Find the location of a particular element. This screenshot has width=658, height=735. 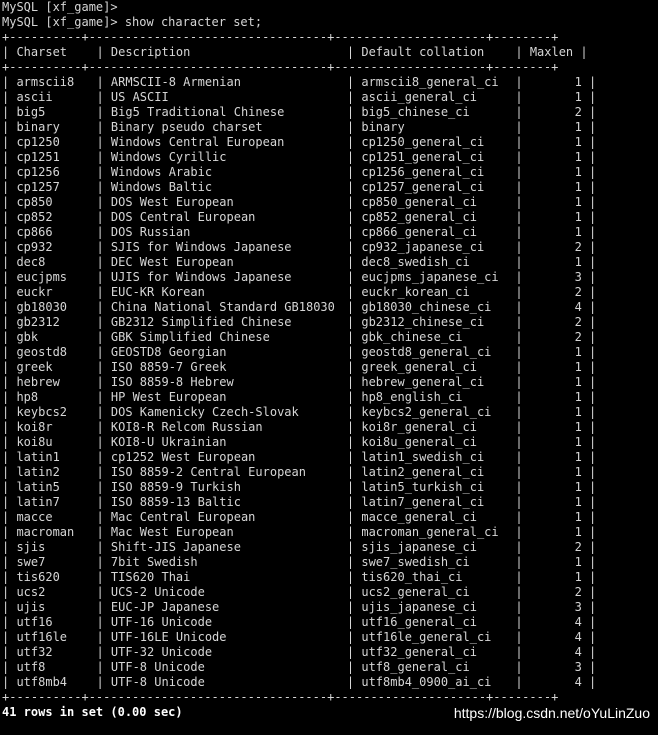

cell-charset: cp850 is located at coordinates (34, 202).